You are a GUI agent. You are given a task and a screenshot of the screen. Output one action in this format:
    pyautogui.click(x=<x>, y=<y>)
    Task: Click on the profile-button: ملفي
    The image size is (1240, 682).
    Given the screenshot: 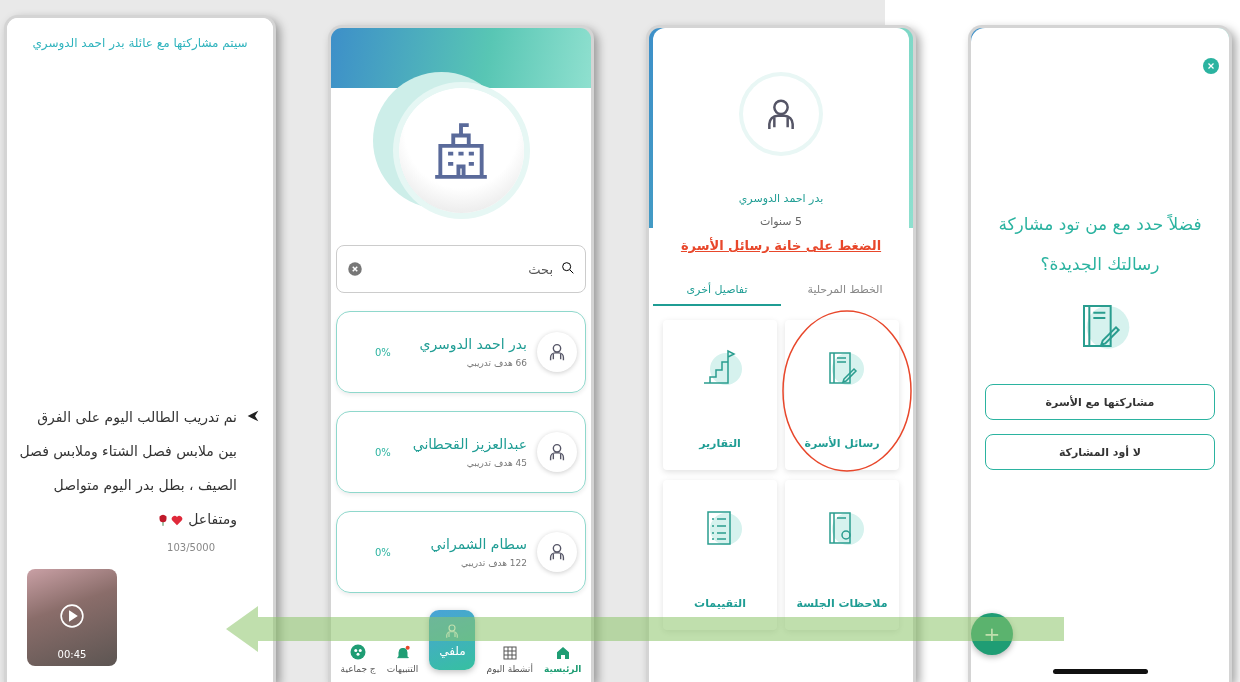 What is the action you would take?
    pyautogui.click(x=452, y=640)
    